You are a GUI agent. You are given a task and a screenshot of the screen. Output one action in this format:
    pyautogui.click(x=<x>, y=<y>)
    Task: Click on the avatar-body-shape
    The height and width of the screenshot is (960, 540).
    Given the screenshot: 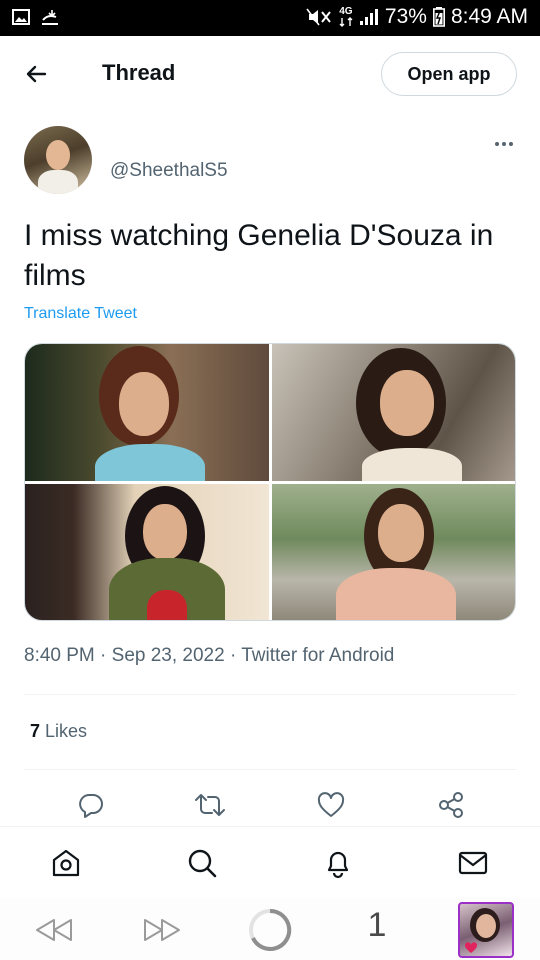 What is the action you would take?
    pyautogui.click(x=58, y=182)
    